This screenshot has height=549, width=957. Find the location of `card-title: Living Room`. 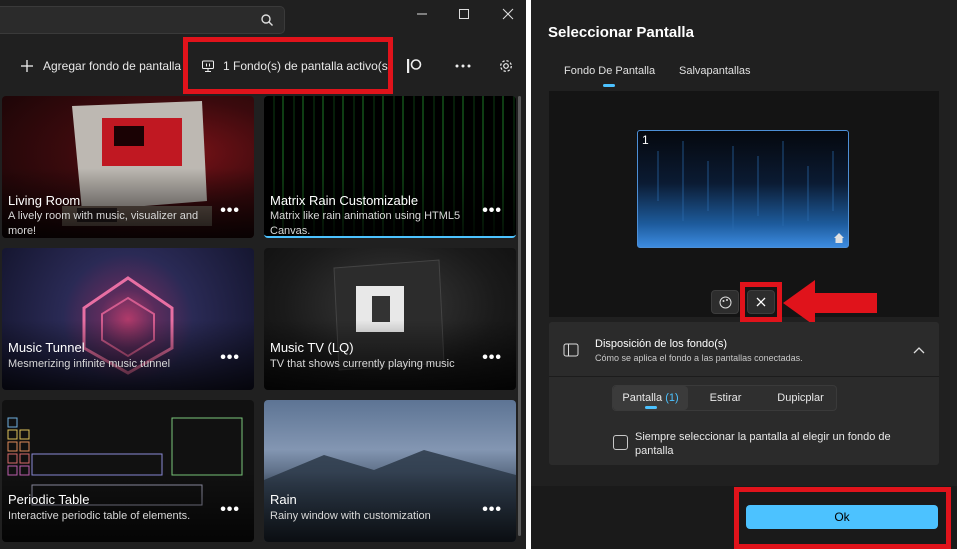

card-title: Living Room is located at coordinates (44, 200).